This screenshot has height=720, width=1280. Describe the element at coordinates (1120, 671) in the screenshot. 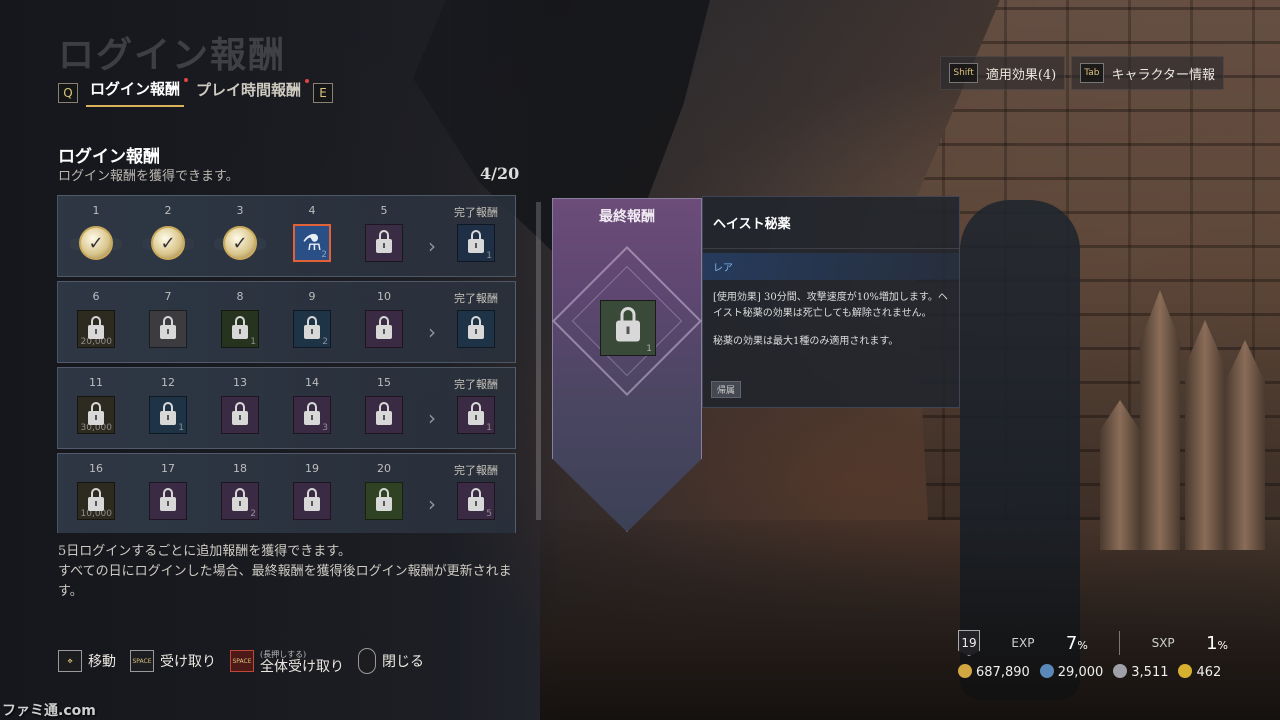

I see `ore-icon` at that location.